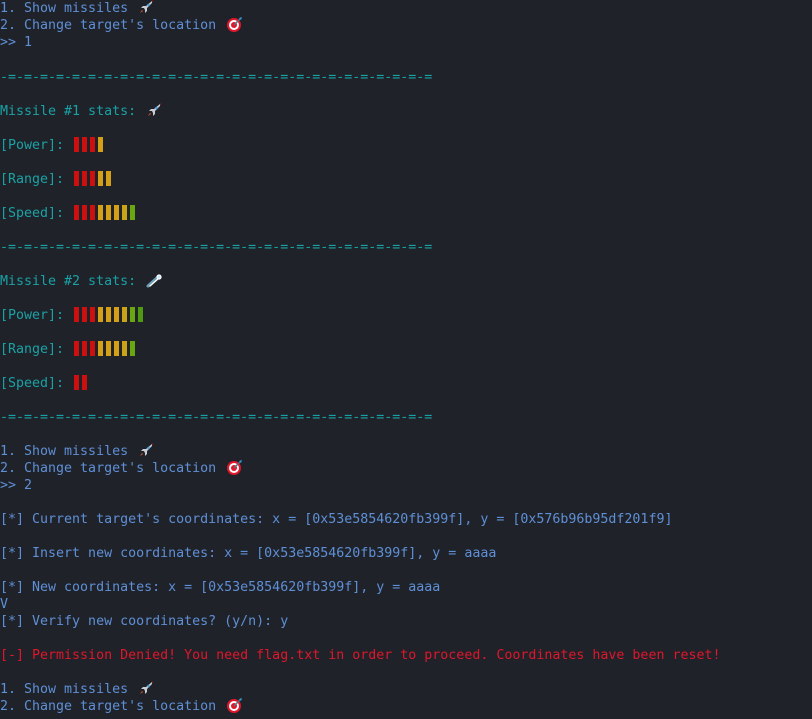 The image size is (812, 719). I want to click on menu-prompt: >> 1, so click(16, 42).